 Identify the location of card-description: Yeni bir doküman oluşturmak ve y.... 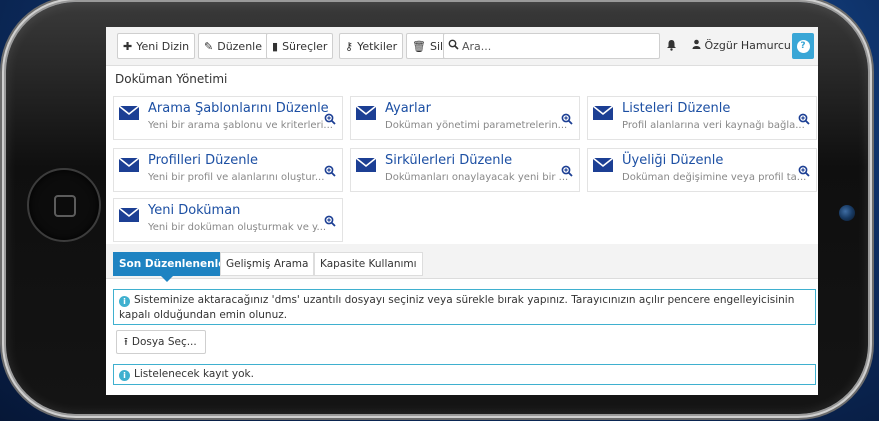
(237, 227).